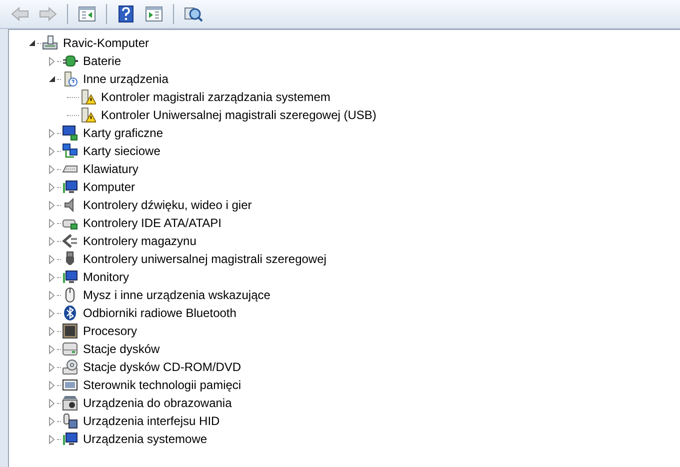  Describe the element at coordinates (239, 115) in the screenshot. I see `tree-item: Kontroler Uniwersalnej magistrali szeregowej (USB)` at that location.